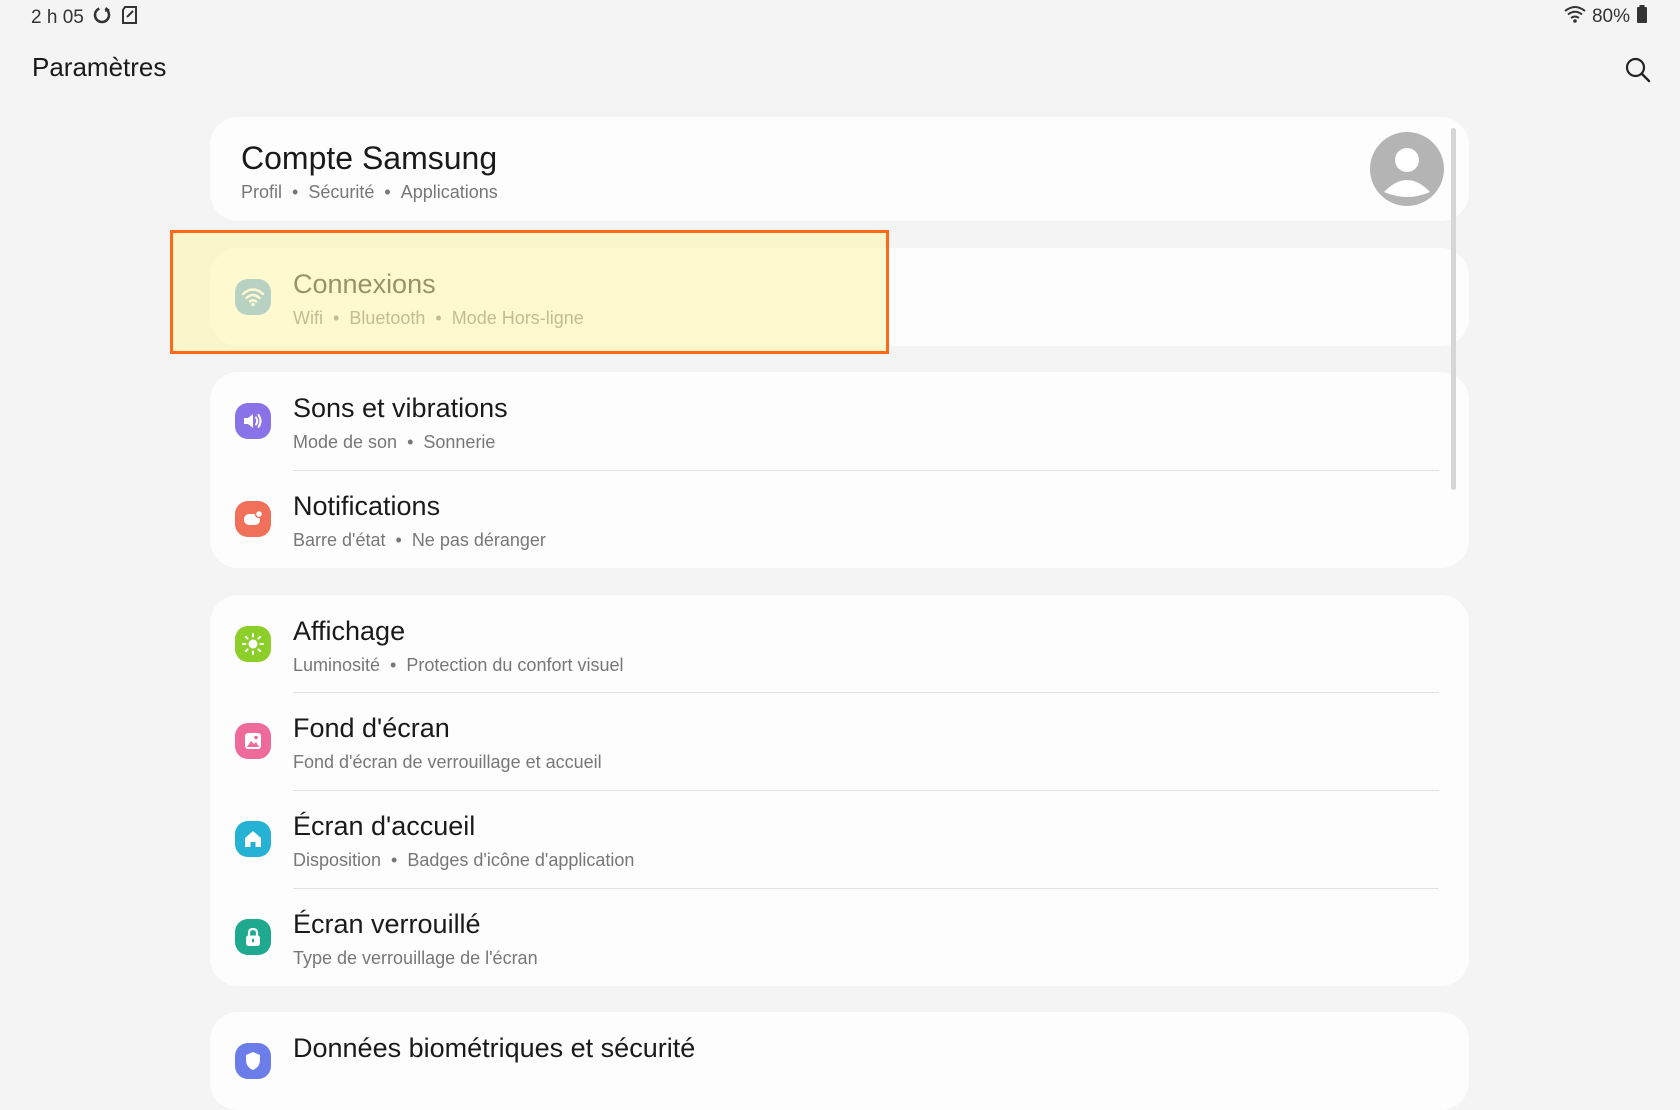 Image resolution: width=1680 pixels, height=1110 pixels. What do you see at coordinates (253, 1061) in the screenshot?
I see `shield-icon` at bounding box center [253, 1061].